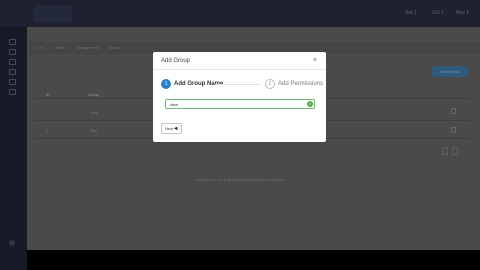 This screenshot has height=270, width=480. I want to click on topbar-item: Nov 1, so click(462, 13).